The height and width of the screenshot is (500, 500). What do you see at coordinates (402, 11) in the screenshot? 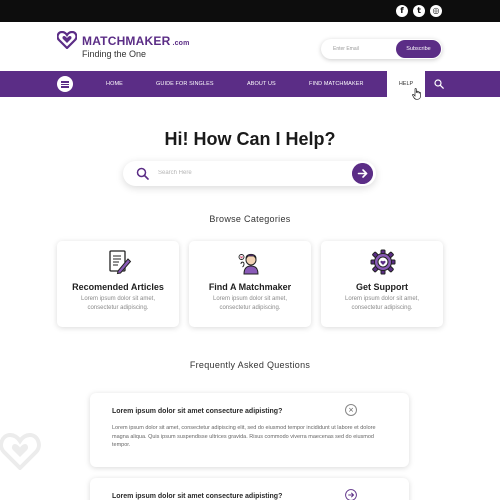
I see `facebook-icon: f` at bounding box center [402, 11].